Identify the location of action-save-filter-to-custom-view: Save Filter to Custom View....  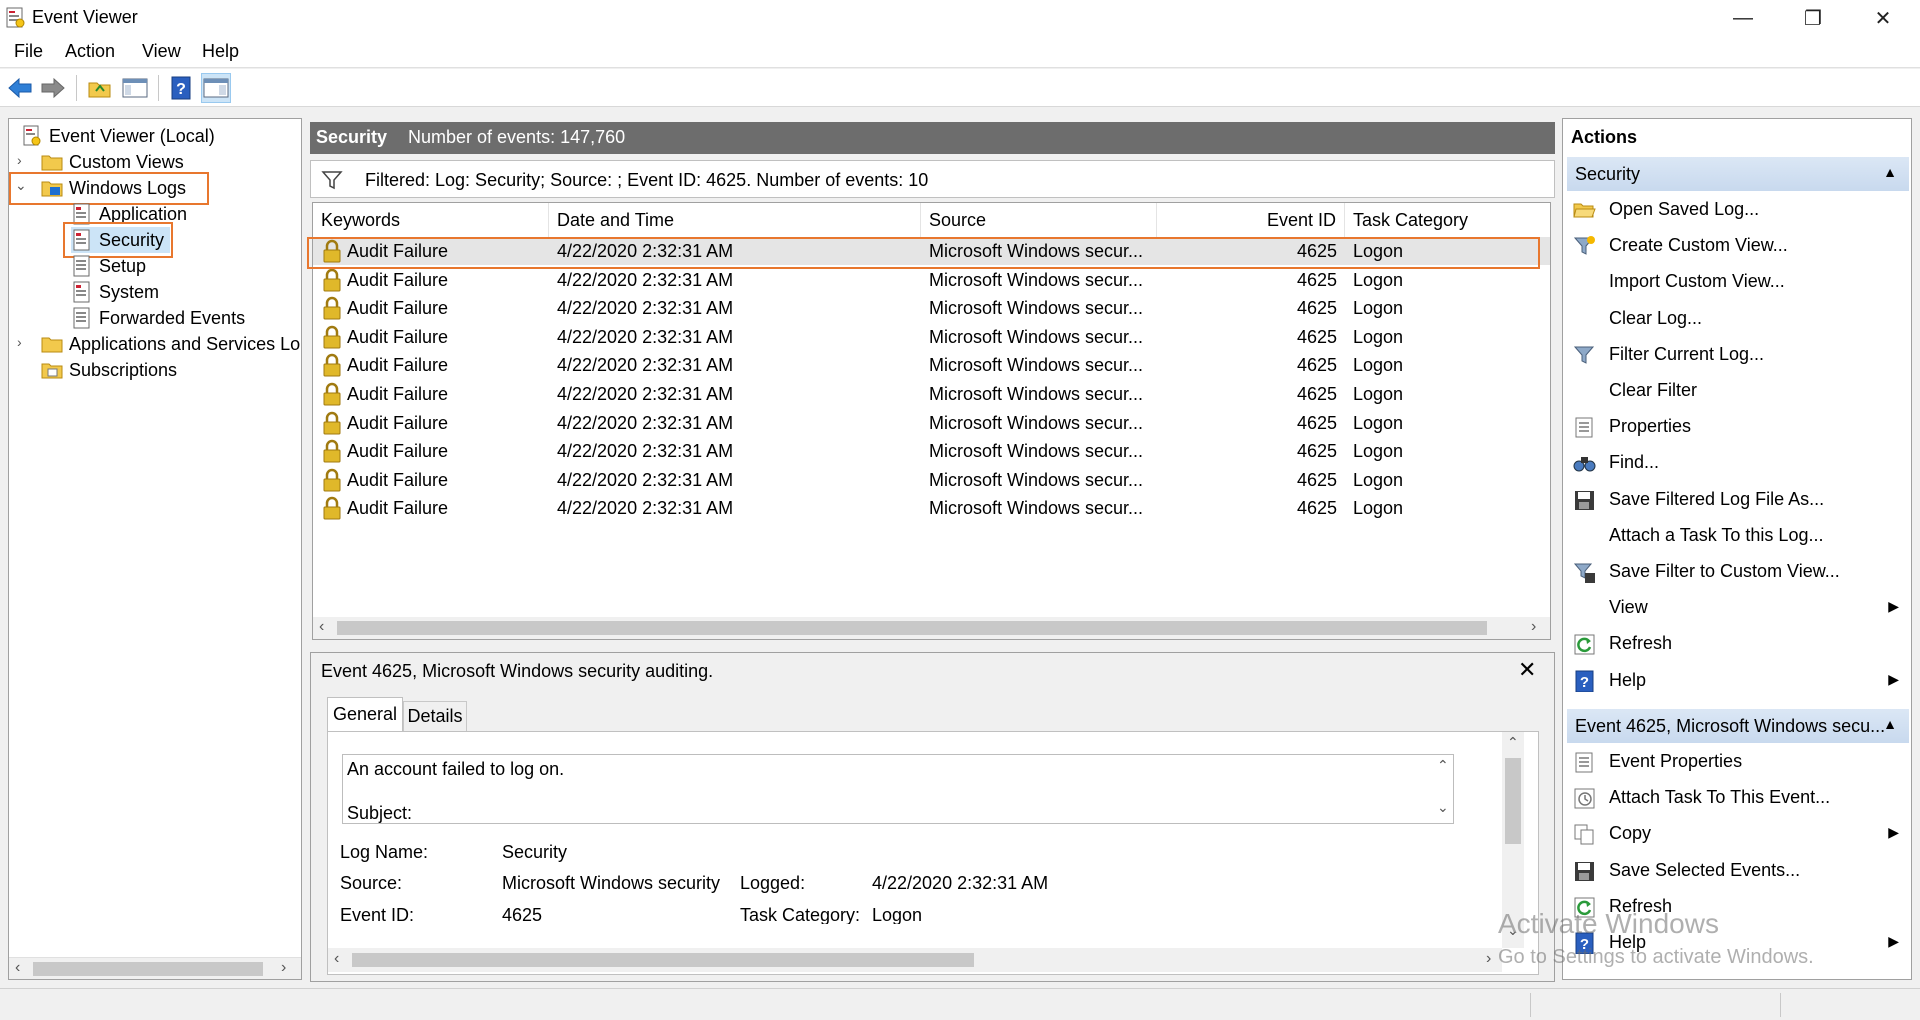
(1736, 572).